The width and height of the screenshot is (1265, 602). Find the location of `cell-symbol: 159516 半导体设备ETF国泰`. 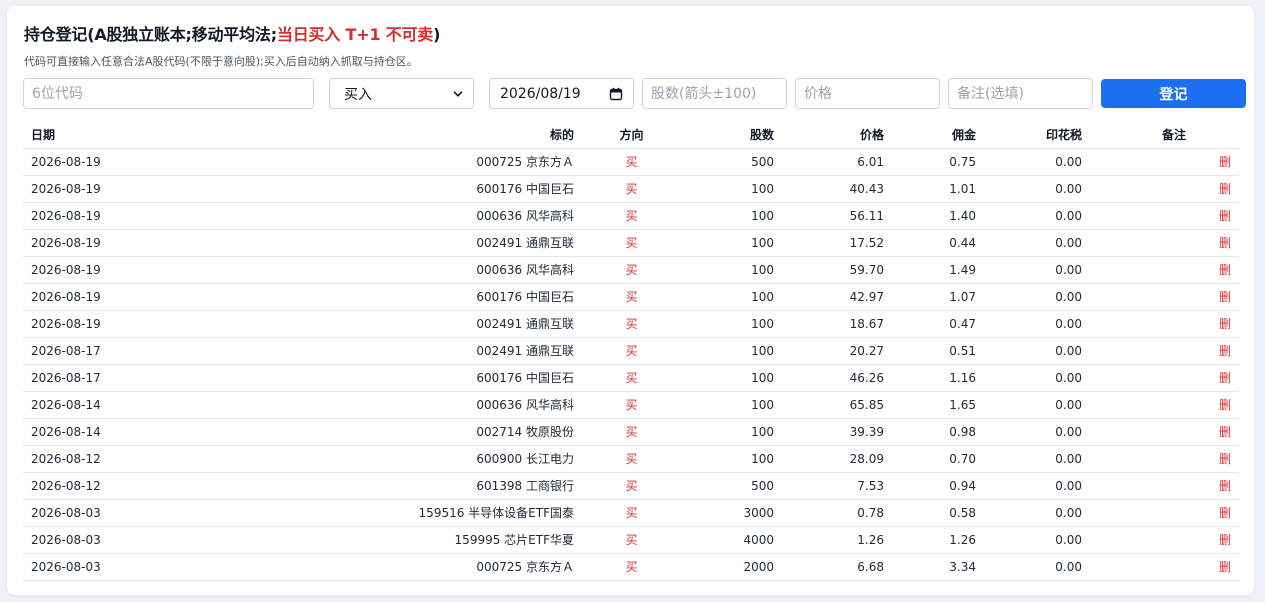

cell-symbol: 159516 半导体设备ETF国泰 is located at coordinates (402, 513).